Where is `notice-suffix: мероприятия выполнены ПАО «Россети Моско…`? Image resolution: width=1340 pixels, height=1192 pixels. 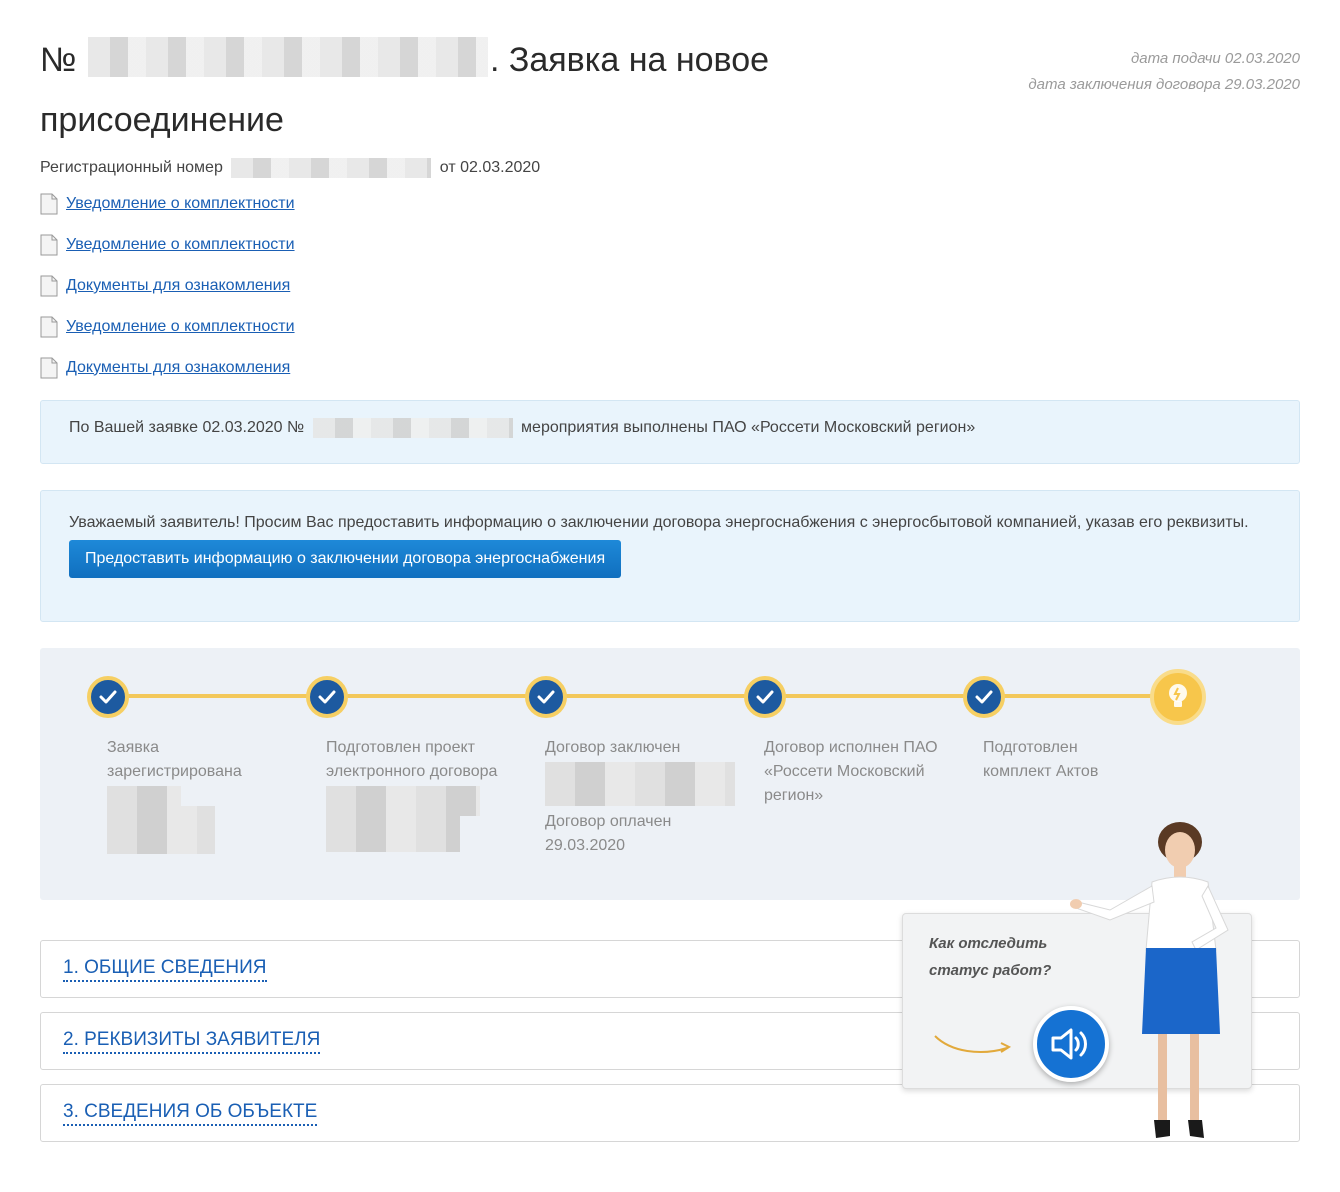
notice-suffix: мероприятия выполнены ПАО «Россети Моско… is located at coordinates (748, 428).